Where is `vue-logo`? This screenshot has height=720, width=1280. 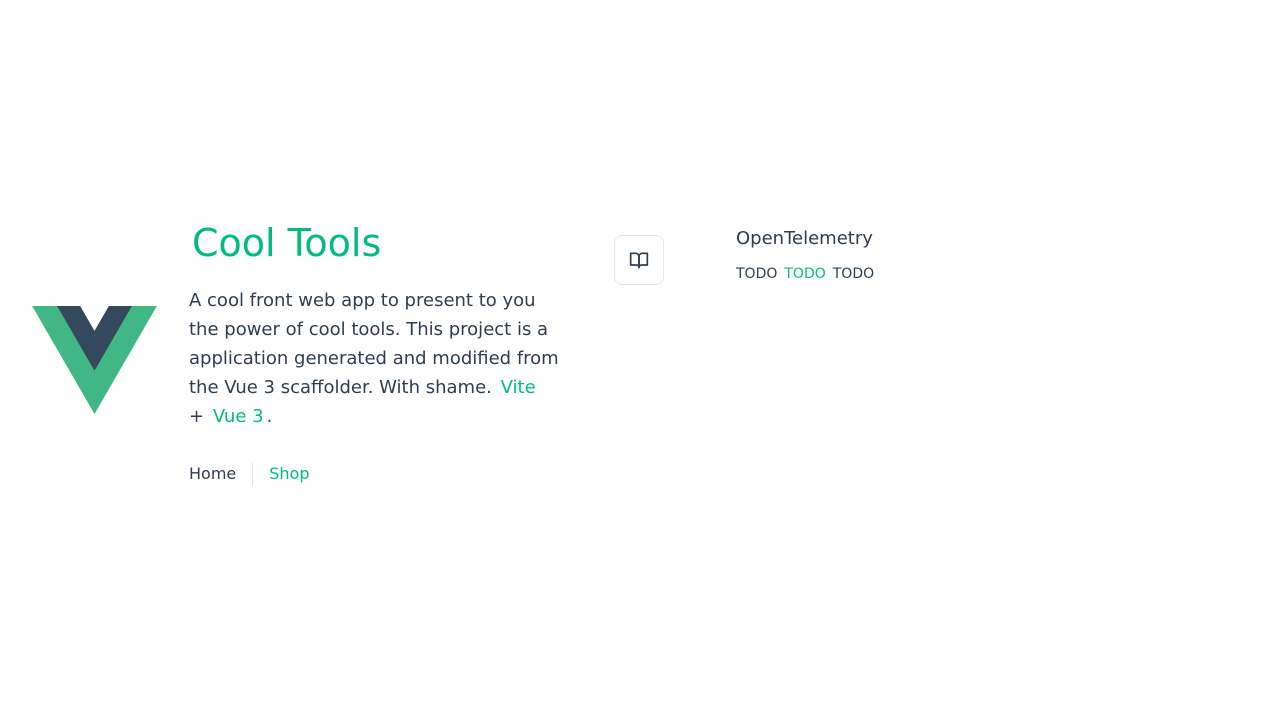 vue-logo is located at coordinates (94, 360).